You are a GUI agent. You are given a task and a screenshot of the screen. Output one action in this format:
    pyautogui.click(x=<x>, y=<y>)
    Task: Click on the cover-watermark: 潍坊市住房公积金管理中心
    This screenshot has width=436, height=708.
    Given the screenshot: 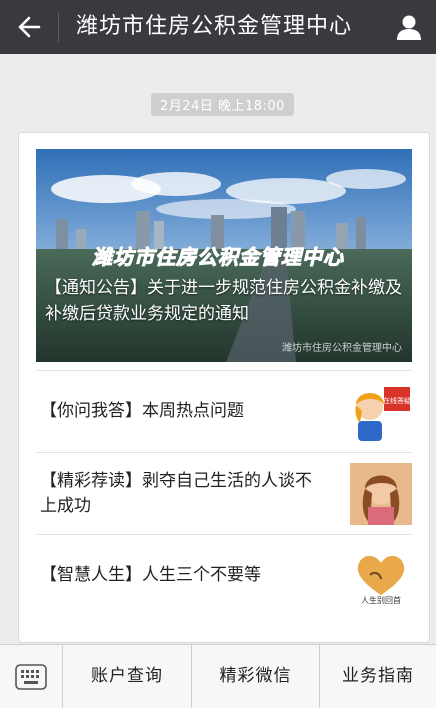 What is the action you would take?
    pyautogui.click(x=342, y=348)
    